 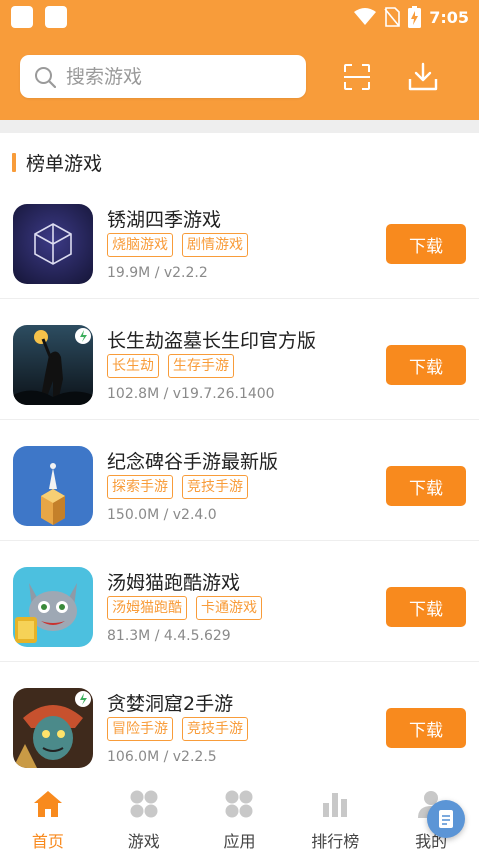 I want to click on status-time: 7:05, so click(x=449, y=17).